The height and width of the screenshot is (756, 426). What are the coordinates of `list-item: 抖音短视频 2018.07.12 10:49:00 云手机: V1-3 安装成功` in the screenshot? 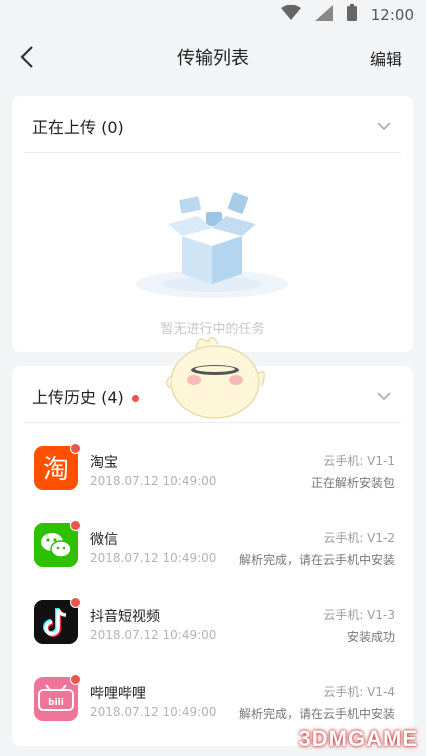 It's located at (214, 626).